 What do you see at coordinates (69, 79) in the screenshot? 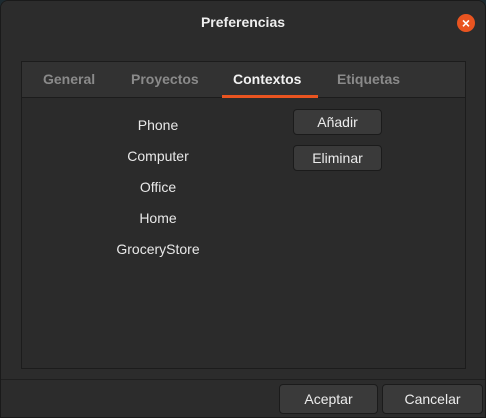
I see `tab-general: General` at bounding box center [69, 79].